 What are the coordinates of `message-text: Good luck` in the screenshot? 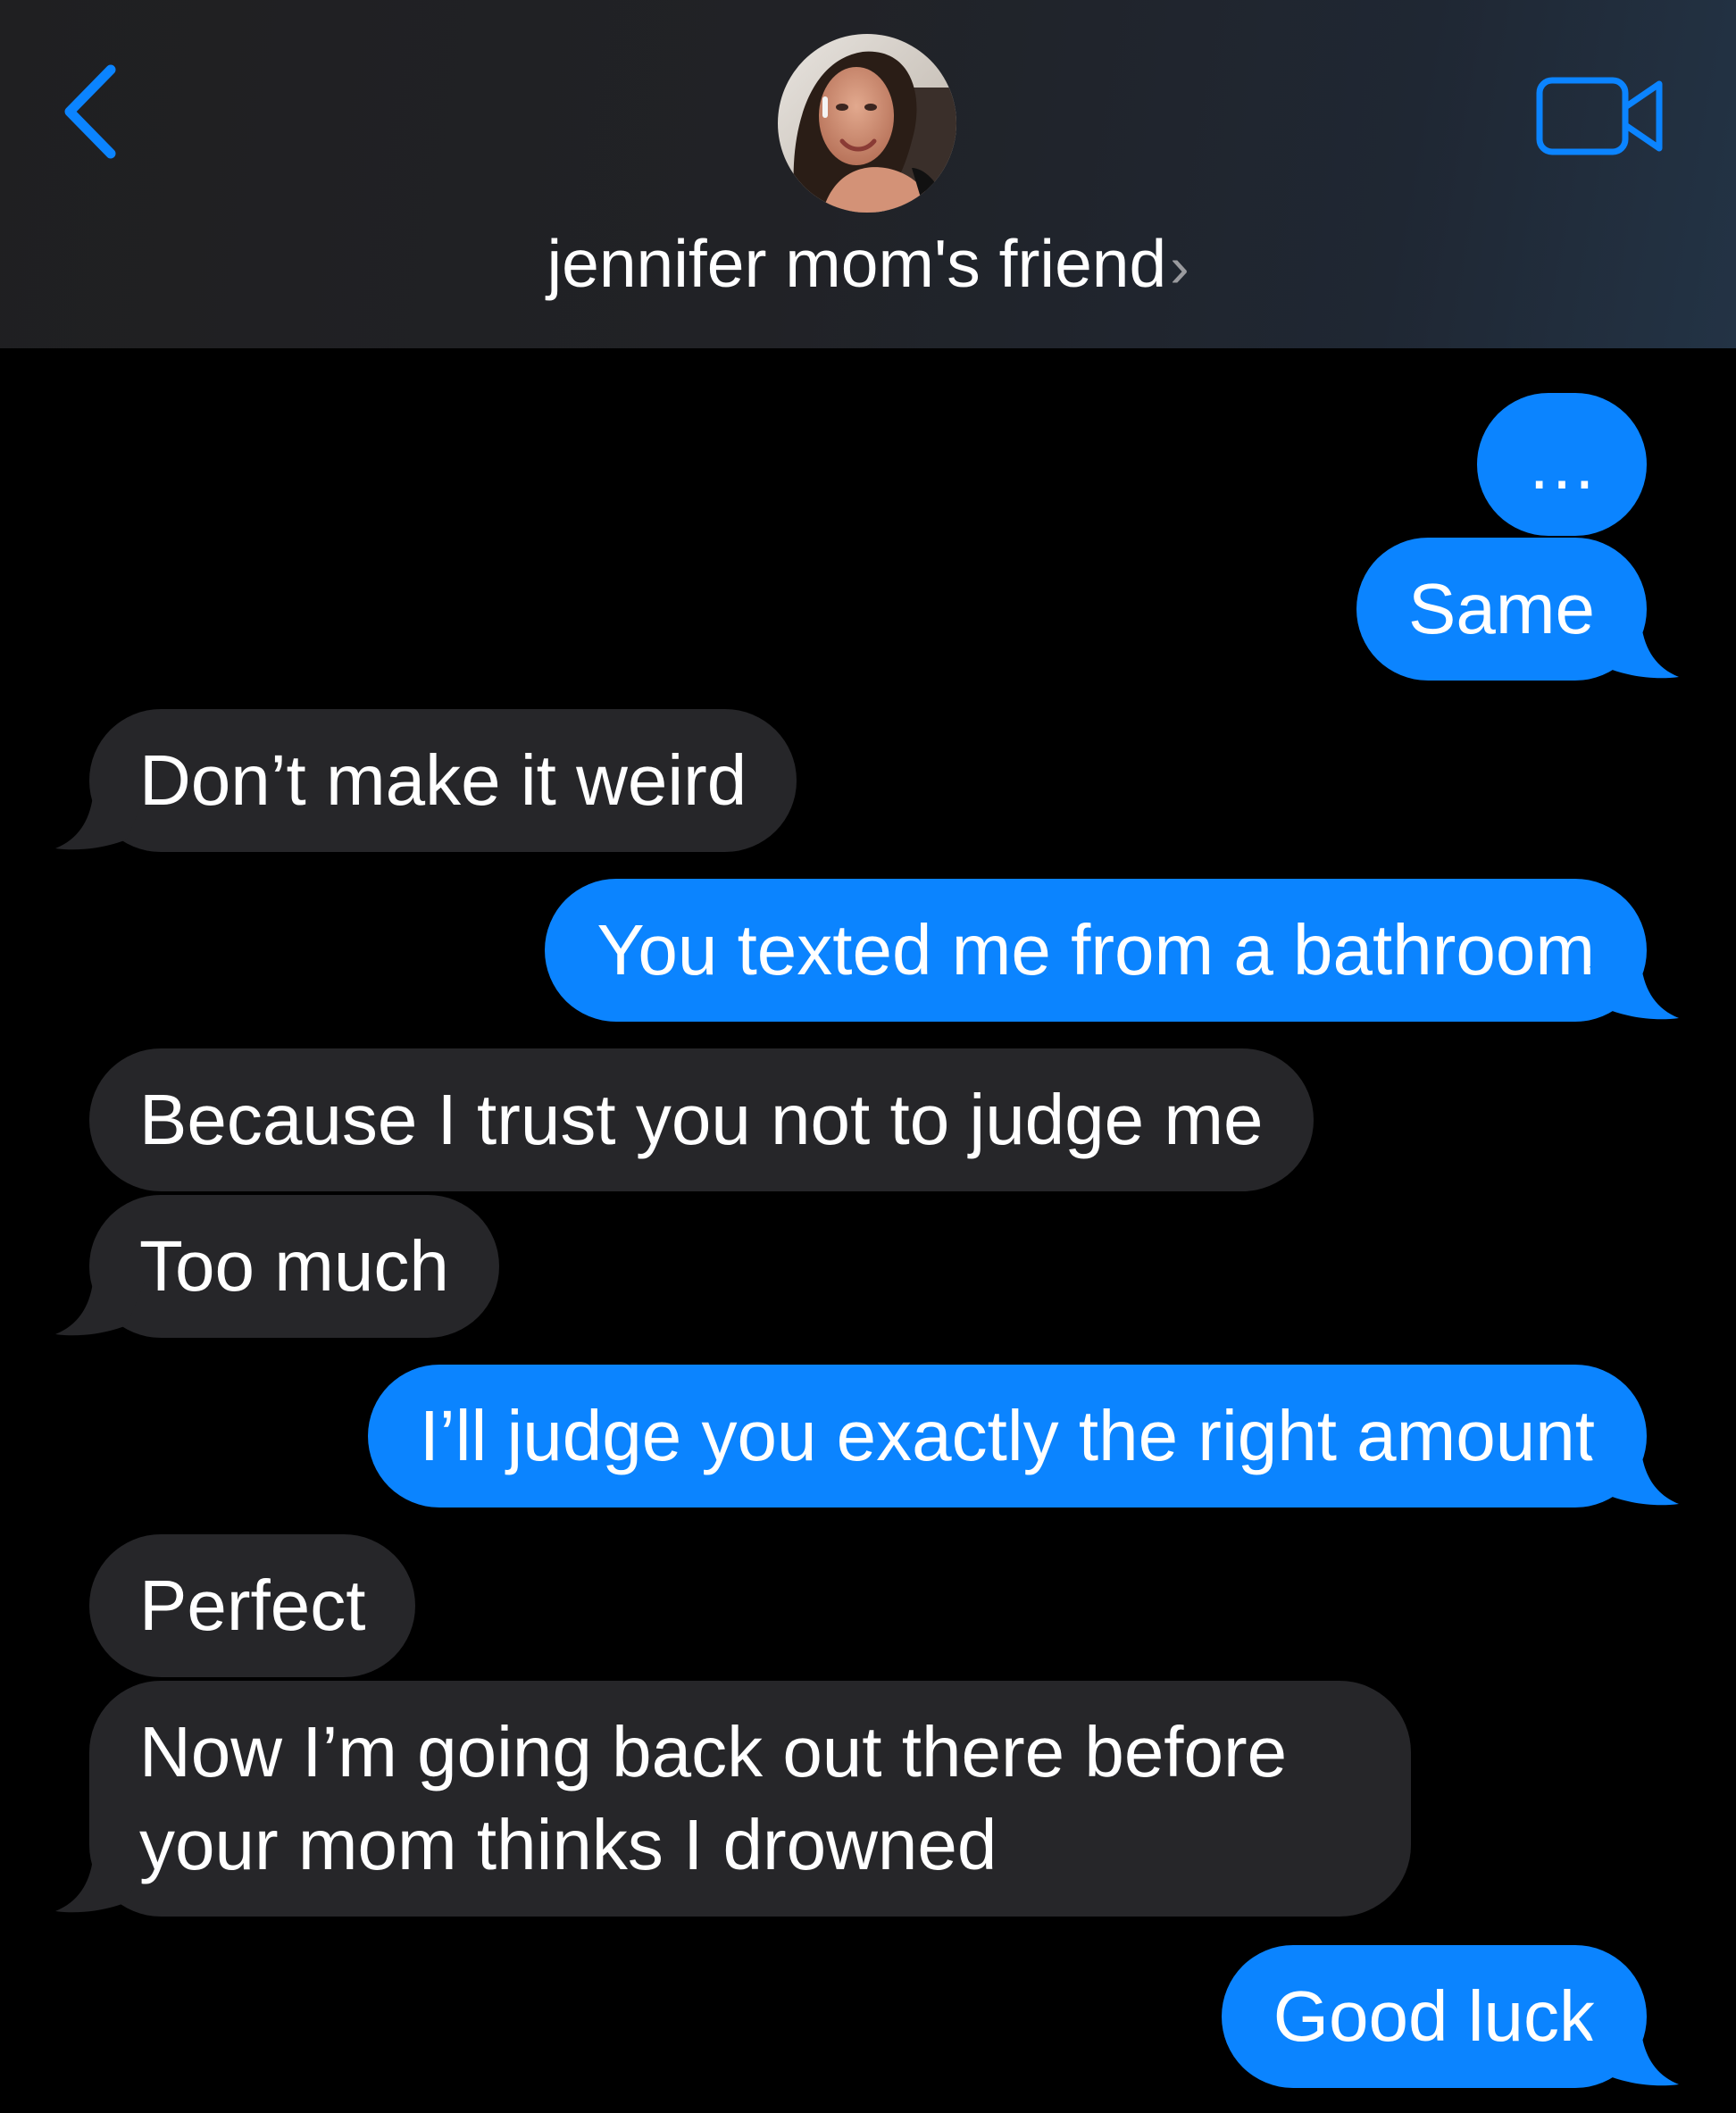 It's located at (1434, 2016).